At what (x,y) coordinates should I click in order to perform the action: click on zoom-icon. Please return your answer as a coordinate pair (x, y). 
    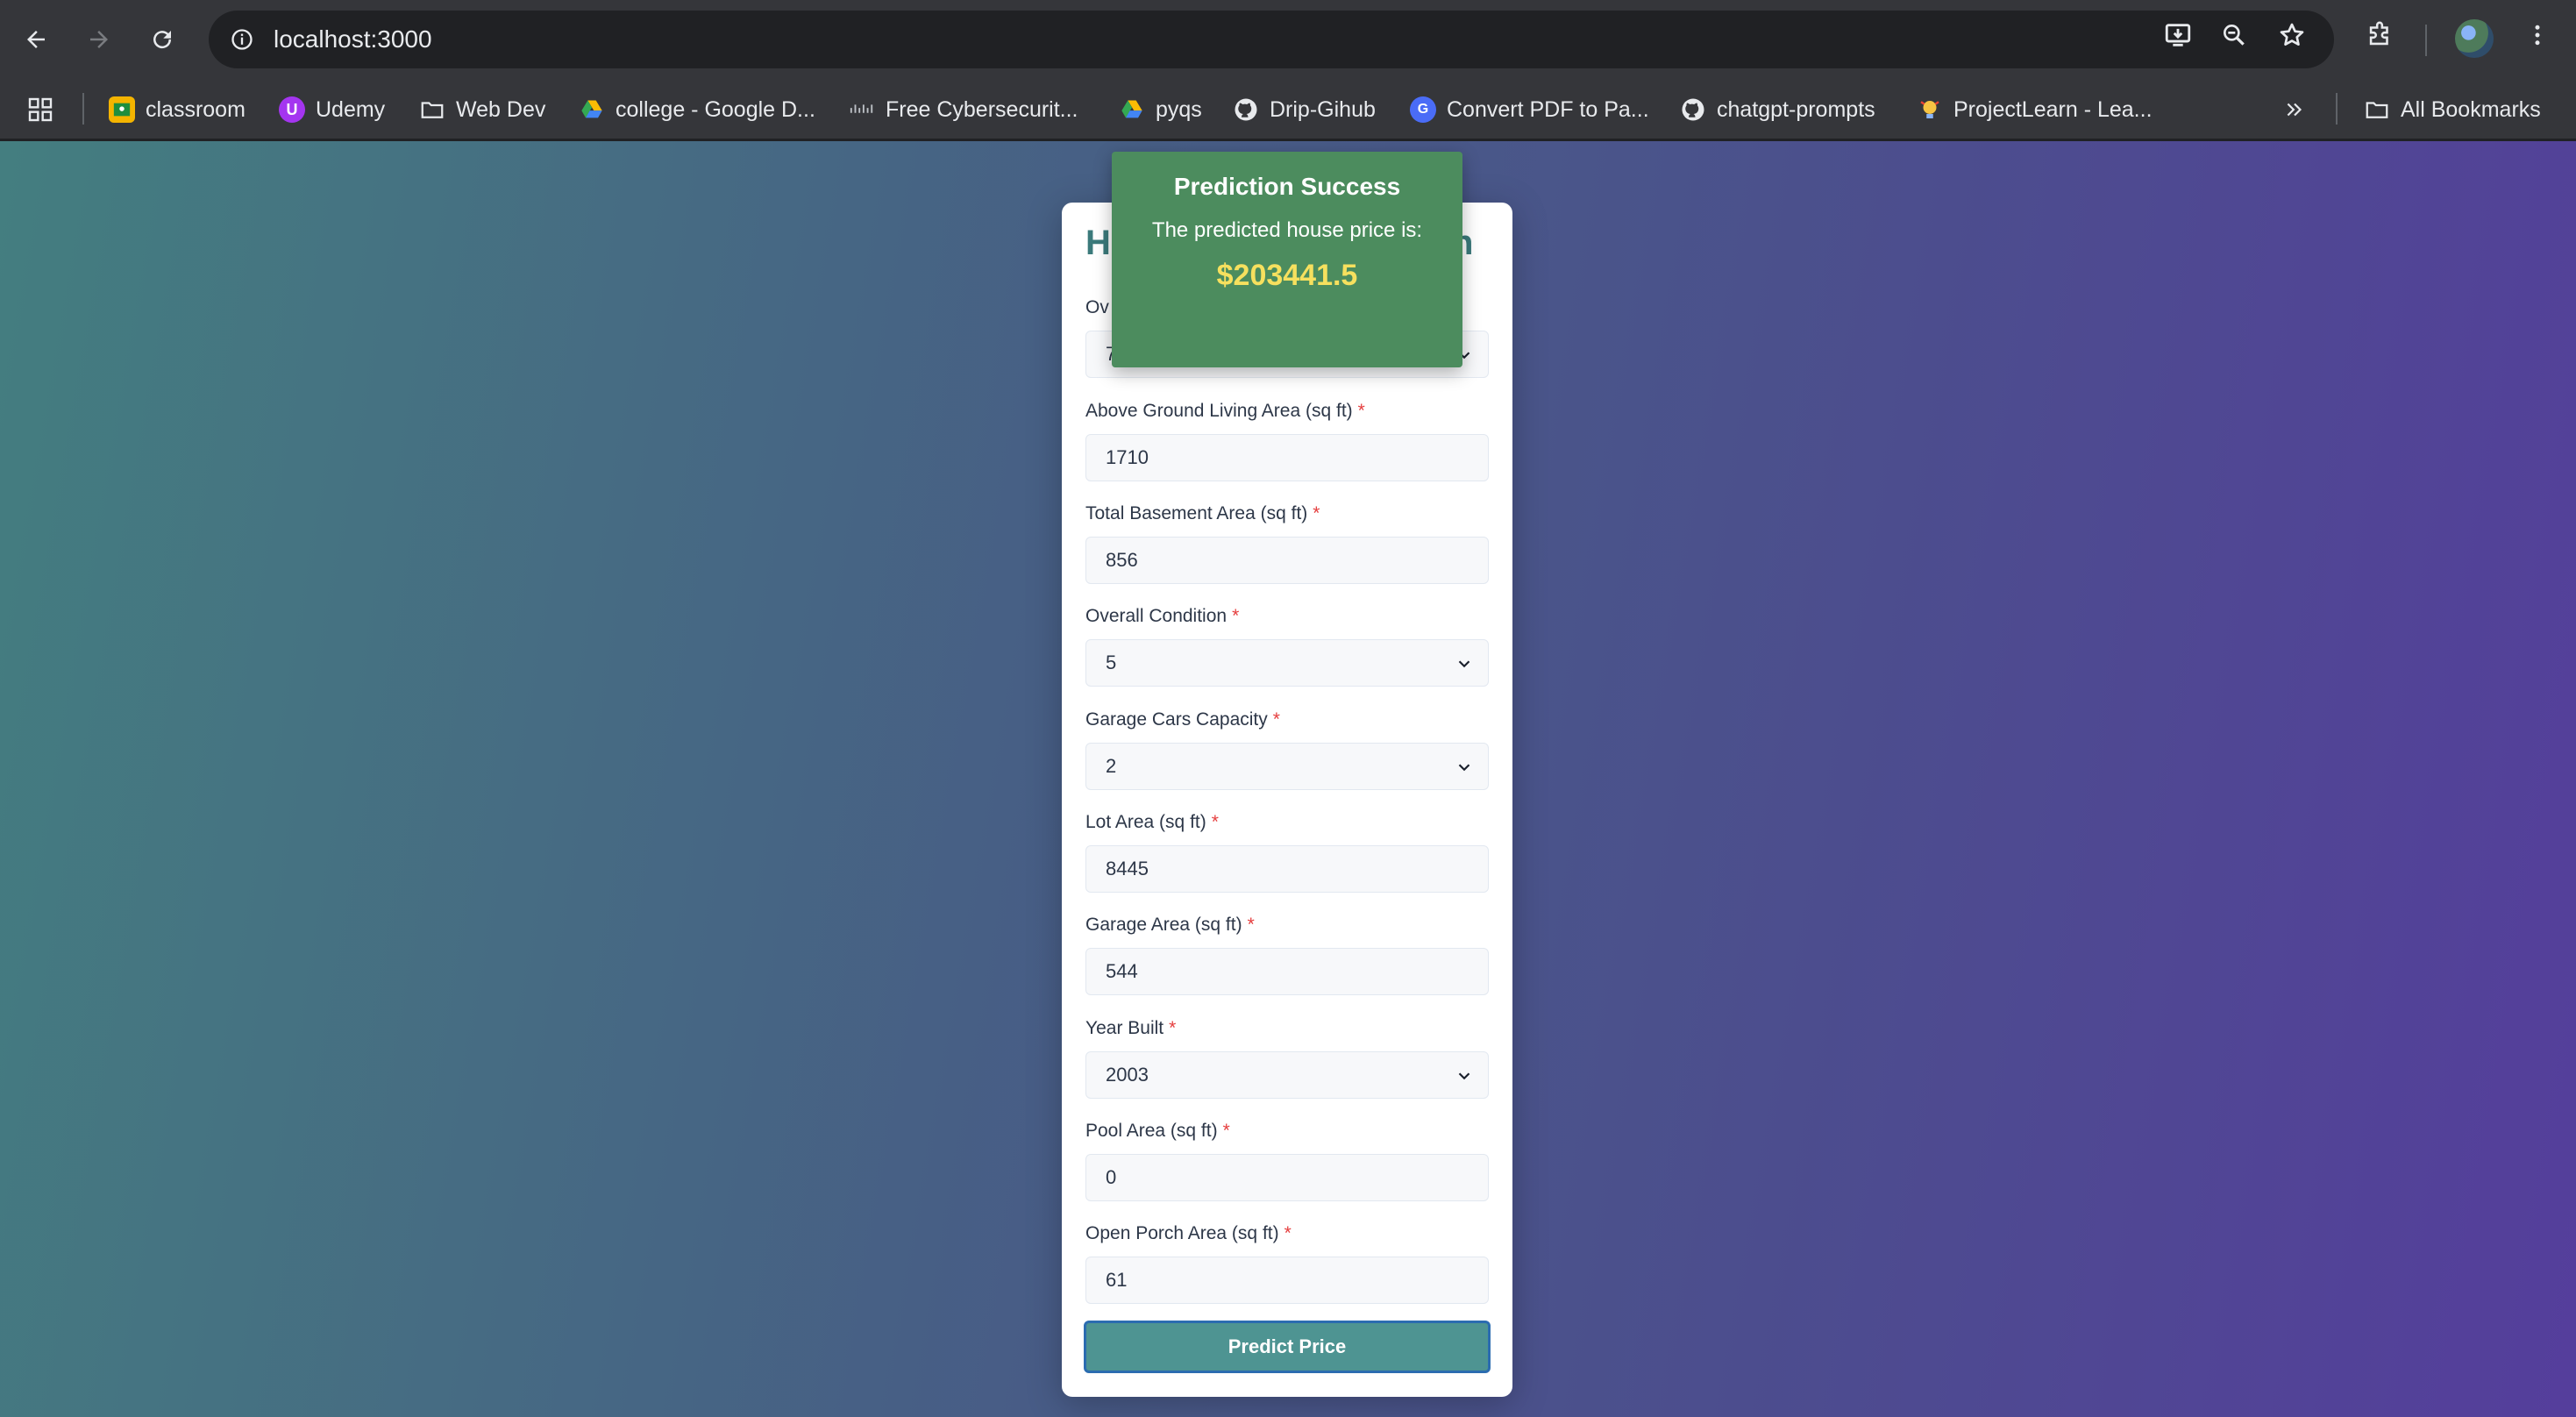
    Looking at the image, I should click on (2234, 35).